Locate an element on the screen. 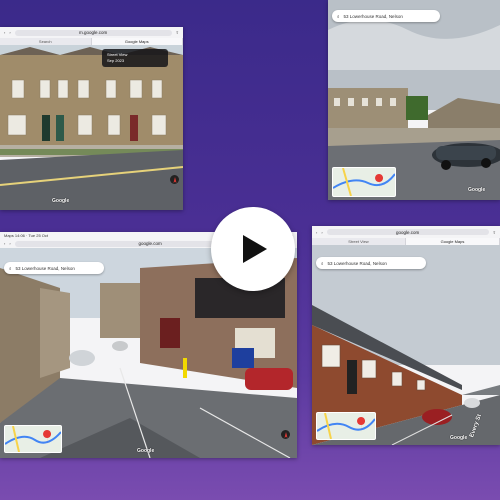 Image resolution: width=500 pixels, height=500 pixels. browser-toolbar: ‹ › google.com ⇪ is located at coordinates (406, 232).